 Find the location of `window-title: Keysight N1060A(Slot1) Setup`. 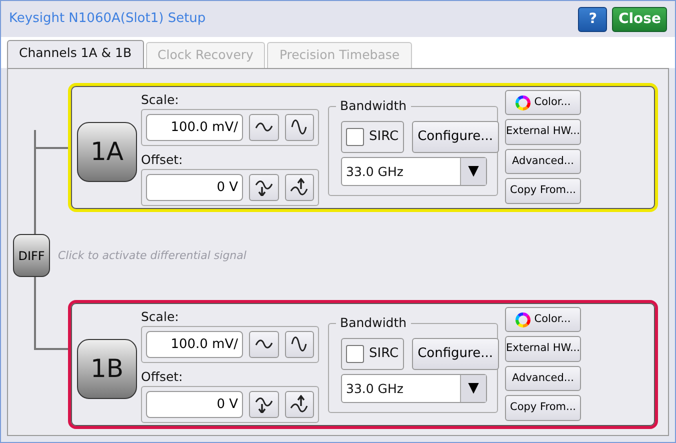

window-title: Keysight N1060A(Slot1) Setup is located at coordinates (108, 19).